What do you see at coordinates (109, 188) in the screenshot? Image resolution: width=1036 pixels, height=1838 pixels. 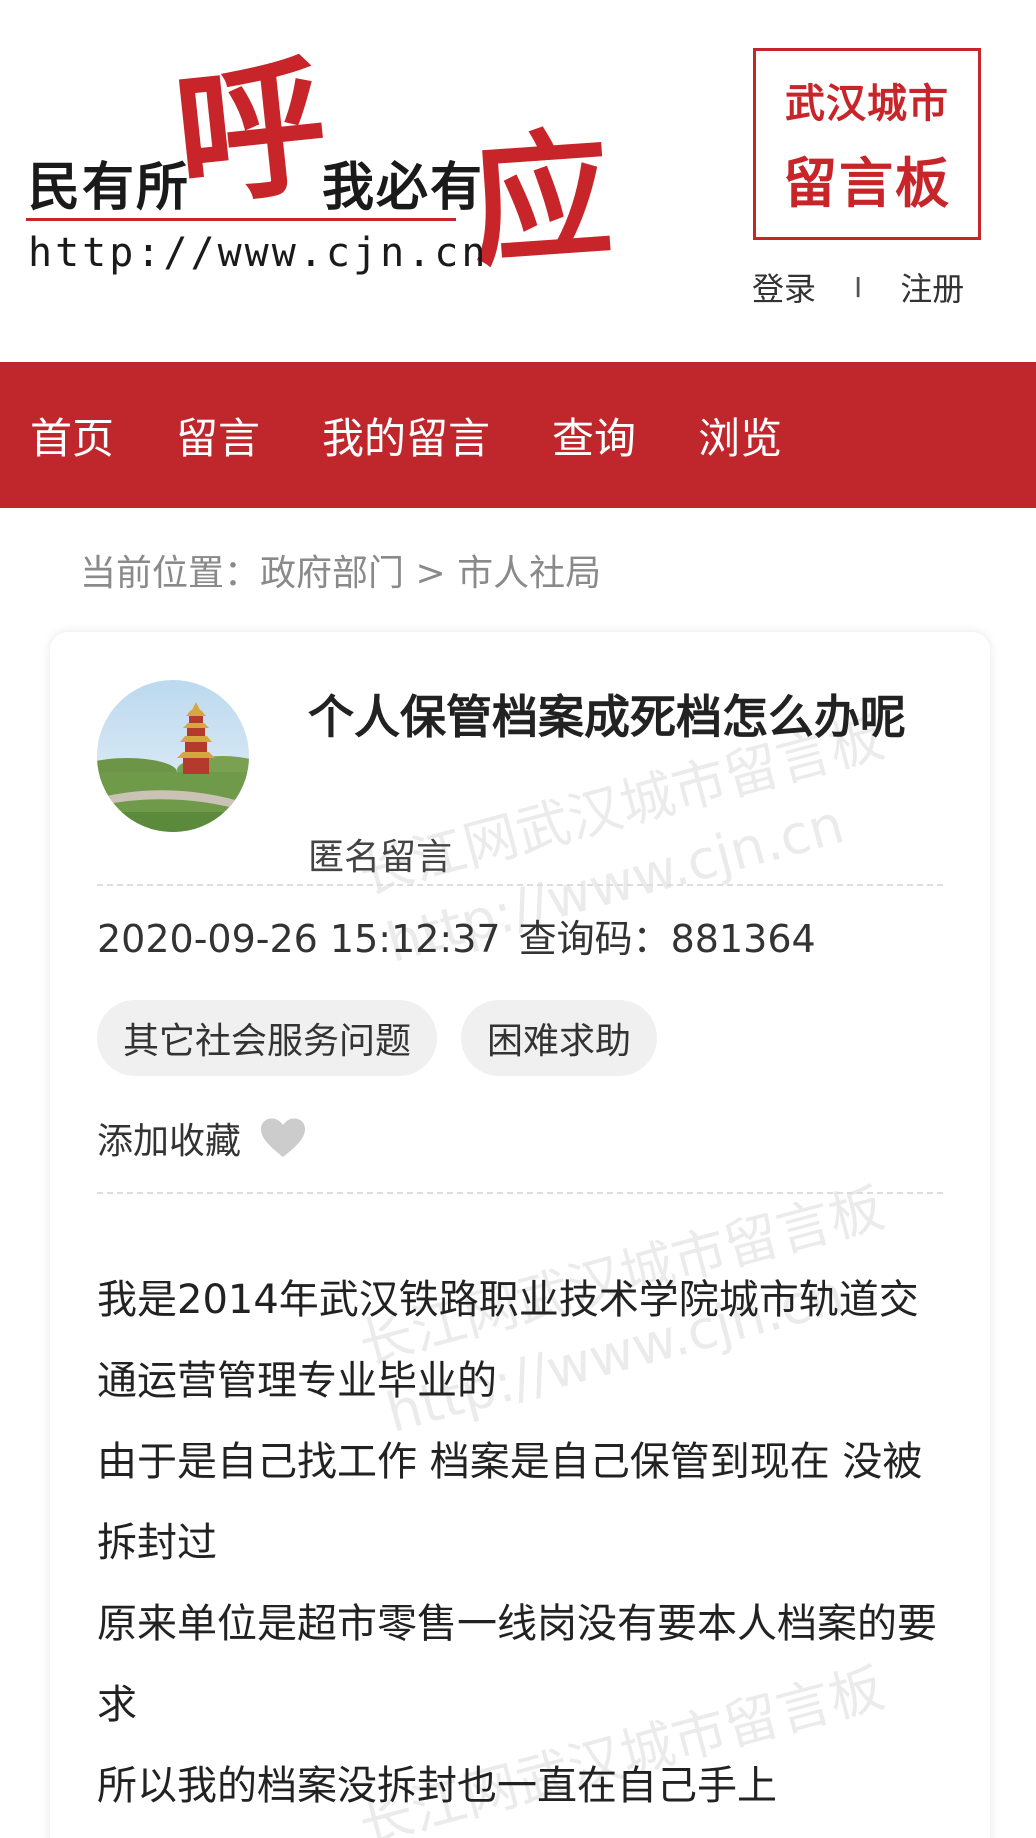 I see `logo-text-1: 民有所` at bounding box center [109, 188].